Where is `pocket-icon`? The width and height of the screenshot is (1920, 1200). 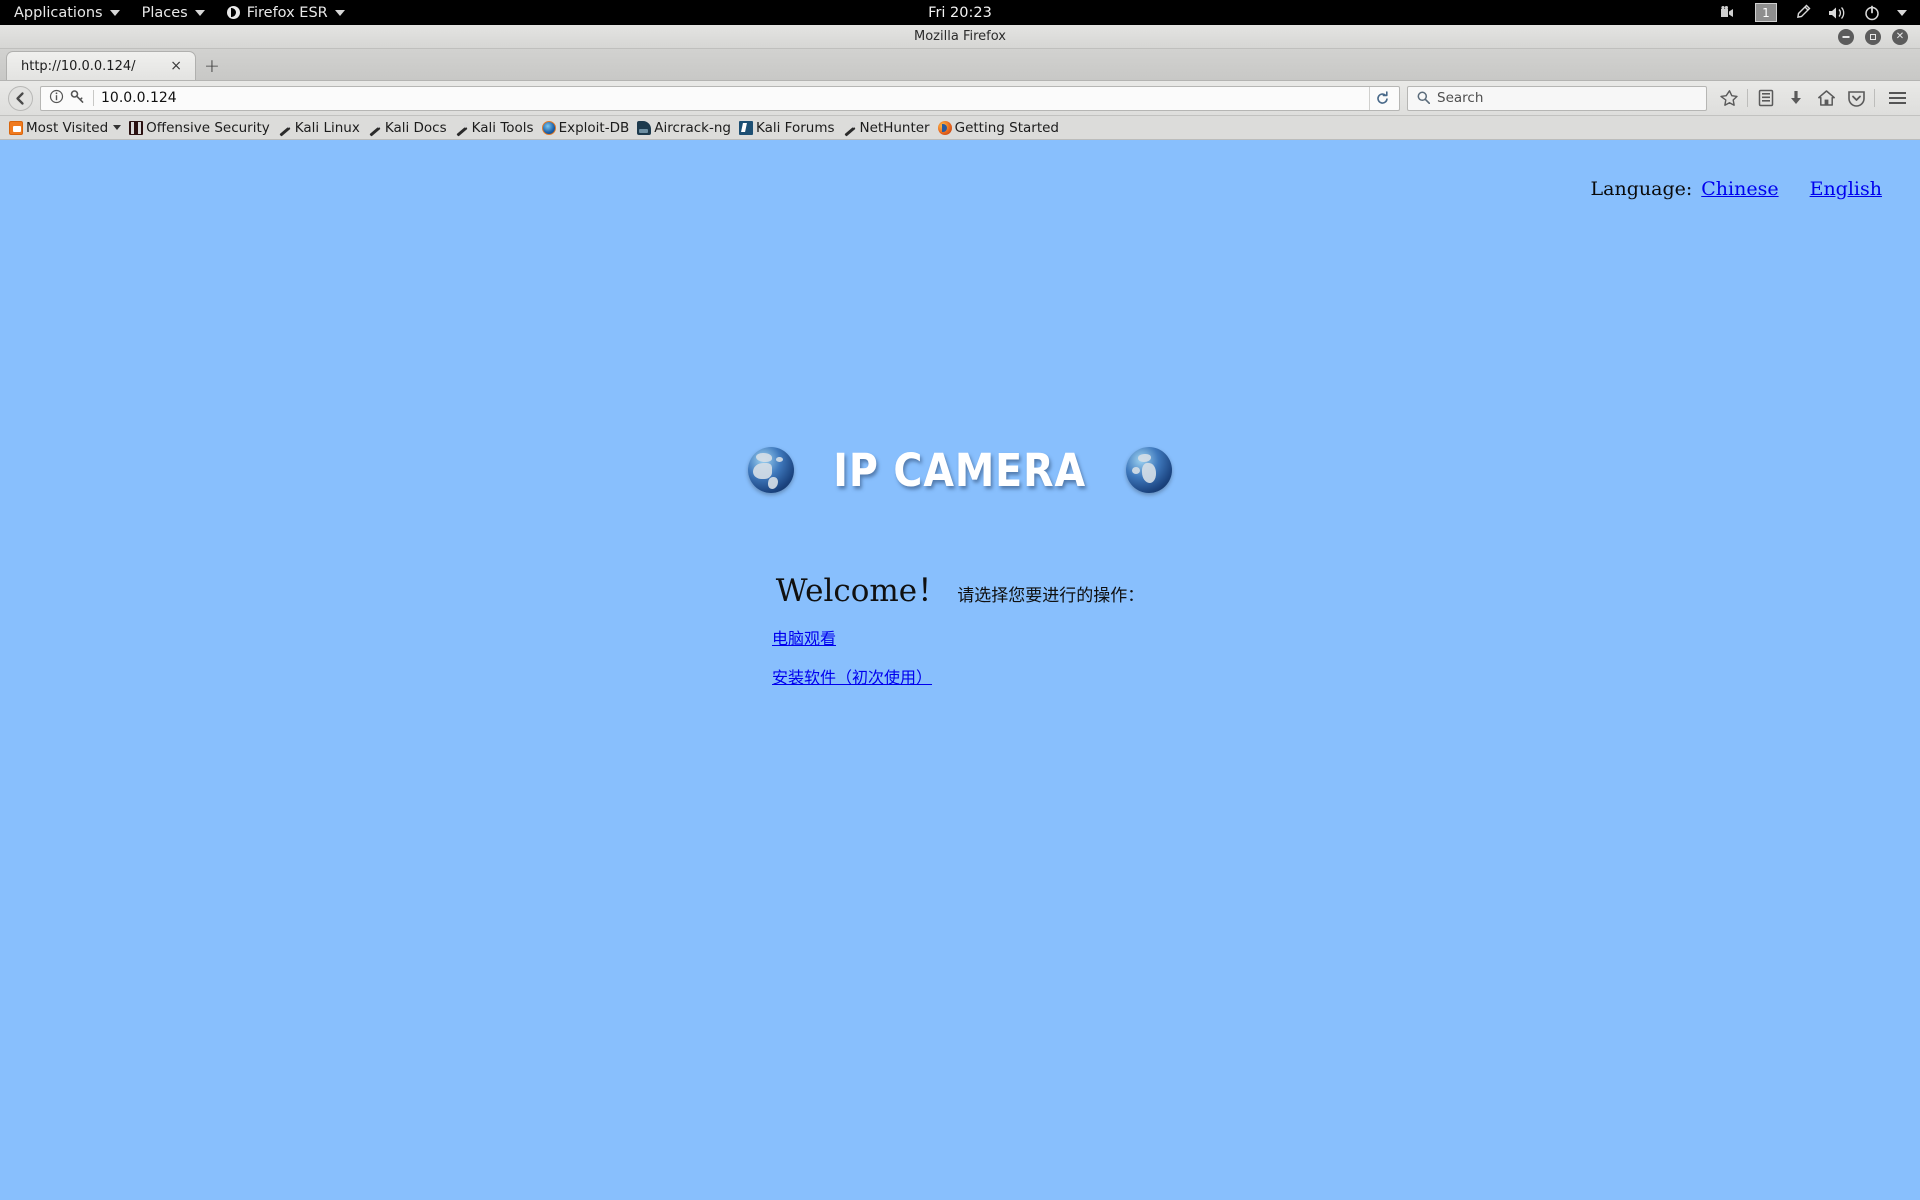
pocket-icon is located at coordinates (1856, 98).